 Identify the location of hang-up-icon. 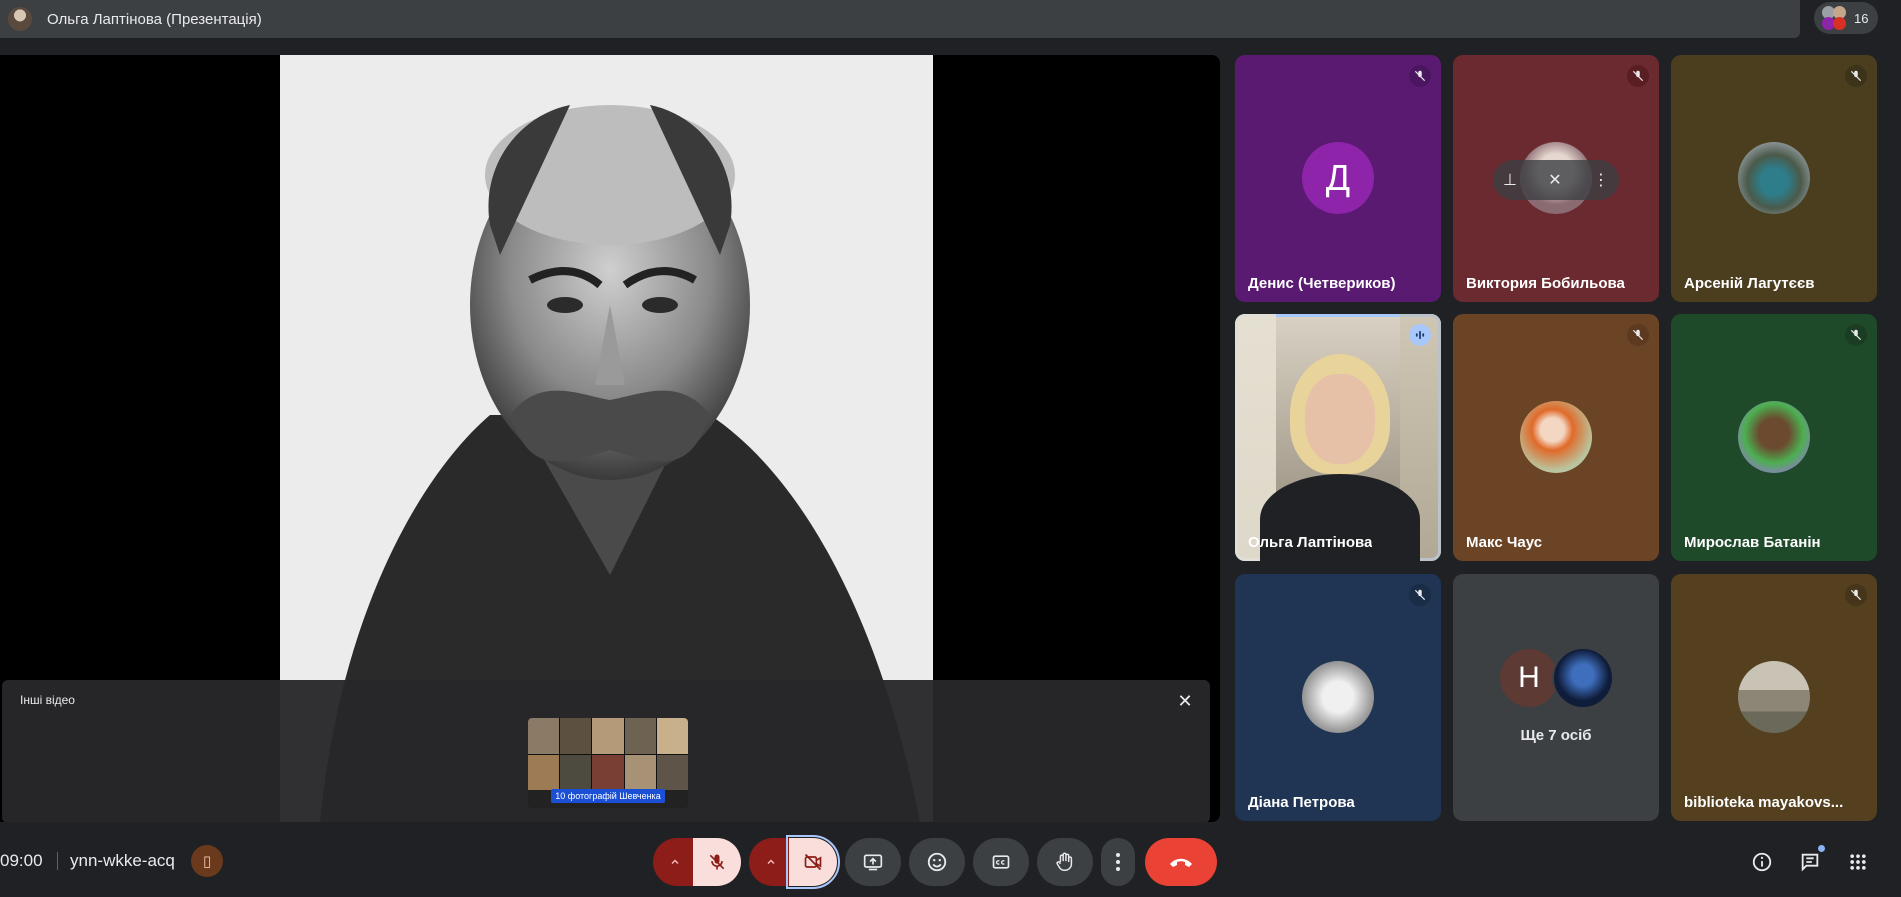
(1181, 862).